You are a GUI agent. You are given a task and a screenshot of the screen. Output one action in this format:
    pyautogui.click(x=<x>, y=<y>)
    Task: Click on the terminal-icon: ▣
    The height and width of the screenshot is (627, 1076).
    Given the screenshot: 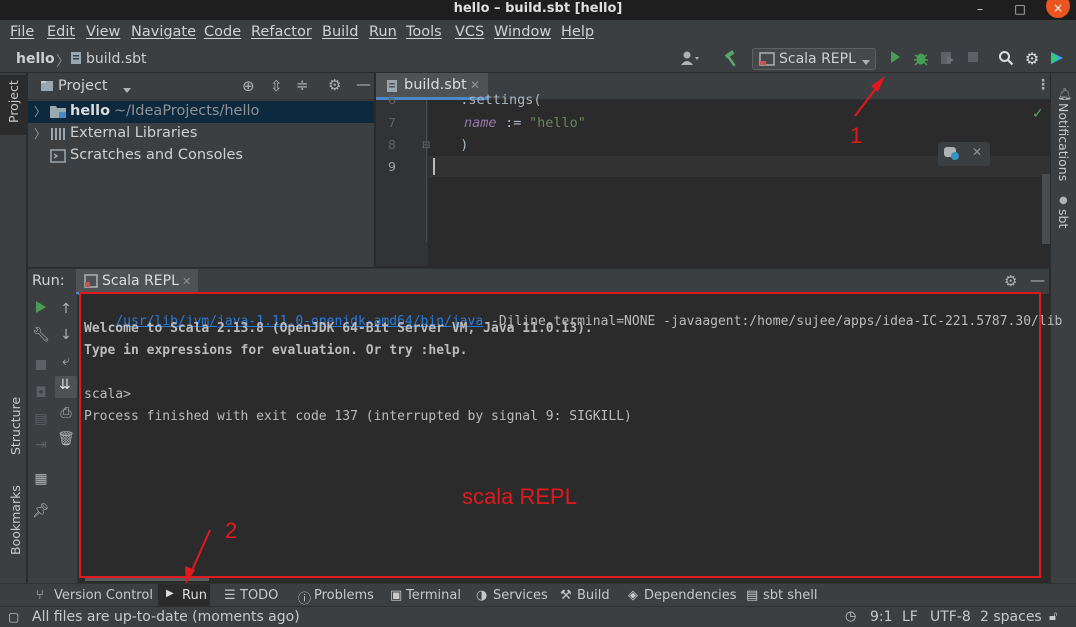 What is the action you would take?
    pyautogui.click(x=396, y=595)
    